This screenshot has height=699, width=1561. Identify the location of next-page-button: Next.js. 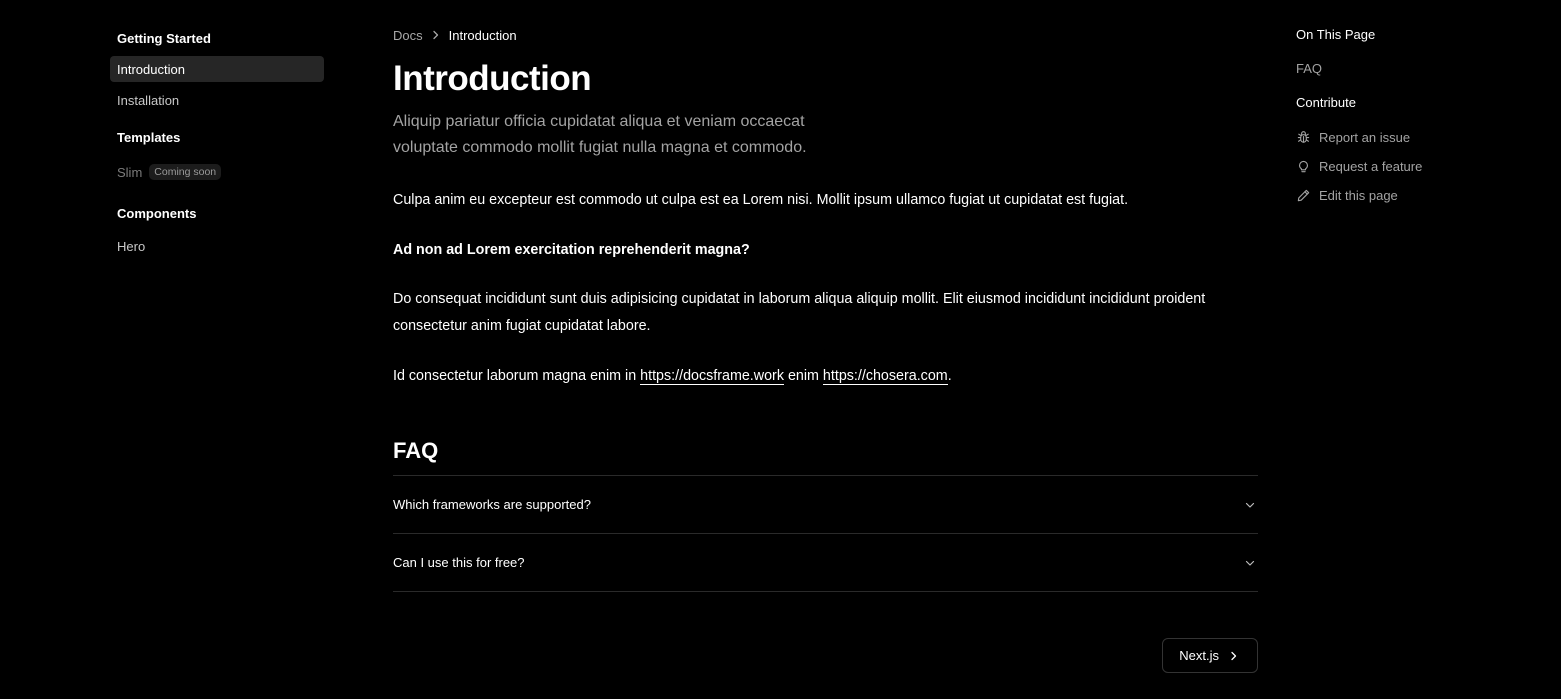
(1210, 655).